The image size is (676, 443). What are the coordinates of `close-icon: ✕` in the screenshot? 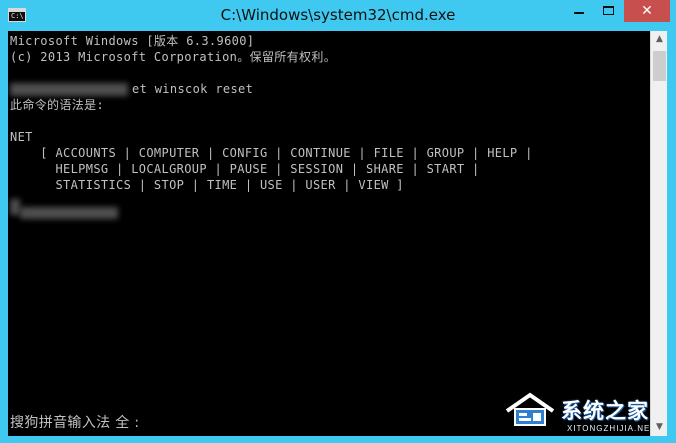 It's located at (647, 11).